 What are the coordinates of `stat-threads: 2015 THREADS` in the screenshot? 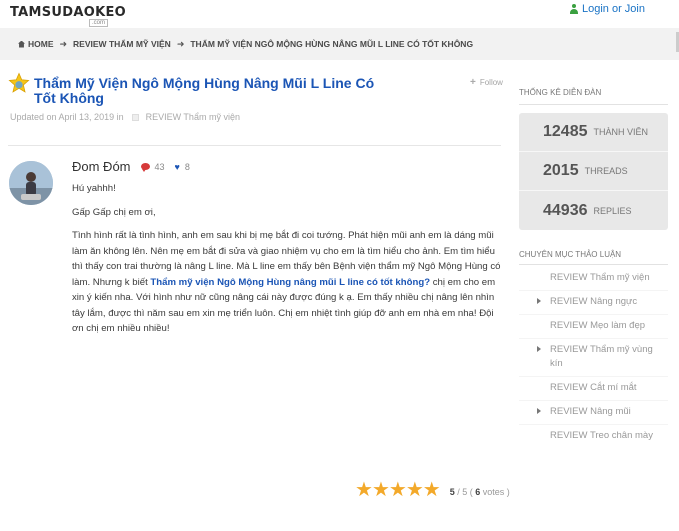 It's located at (593, 171).